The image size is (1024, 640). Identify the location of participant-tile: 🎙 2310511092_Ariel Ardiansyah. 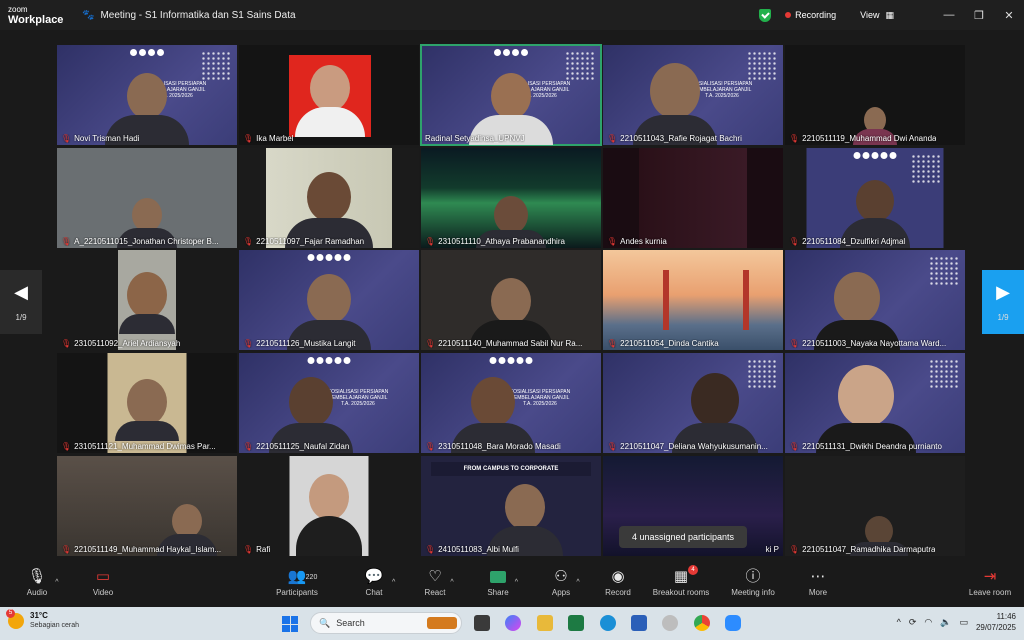
(147, 300).